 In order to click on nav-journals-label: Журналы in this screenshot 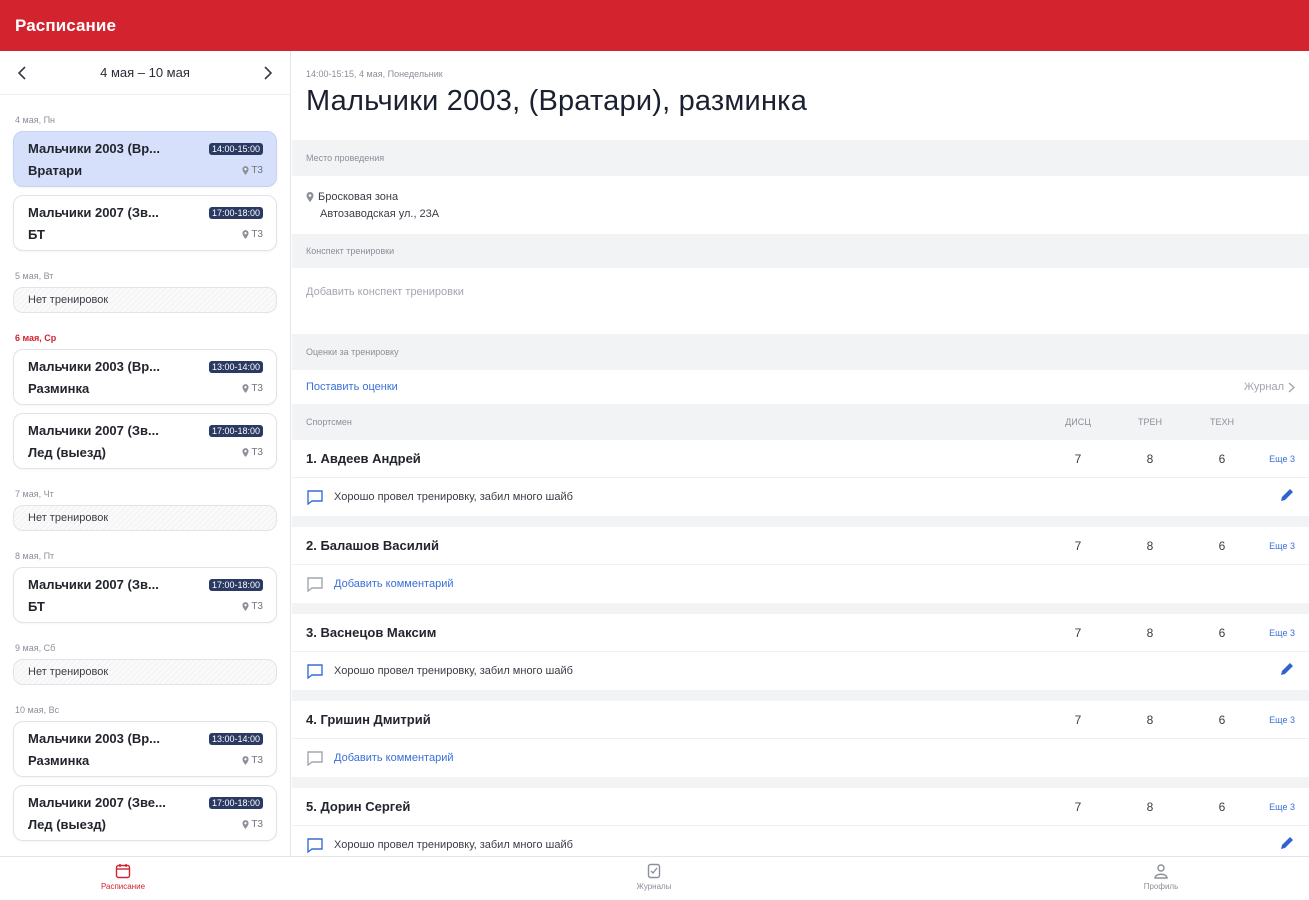, I will do `click(654, 886)`.